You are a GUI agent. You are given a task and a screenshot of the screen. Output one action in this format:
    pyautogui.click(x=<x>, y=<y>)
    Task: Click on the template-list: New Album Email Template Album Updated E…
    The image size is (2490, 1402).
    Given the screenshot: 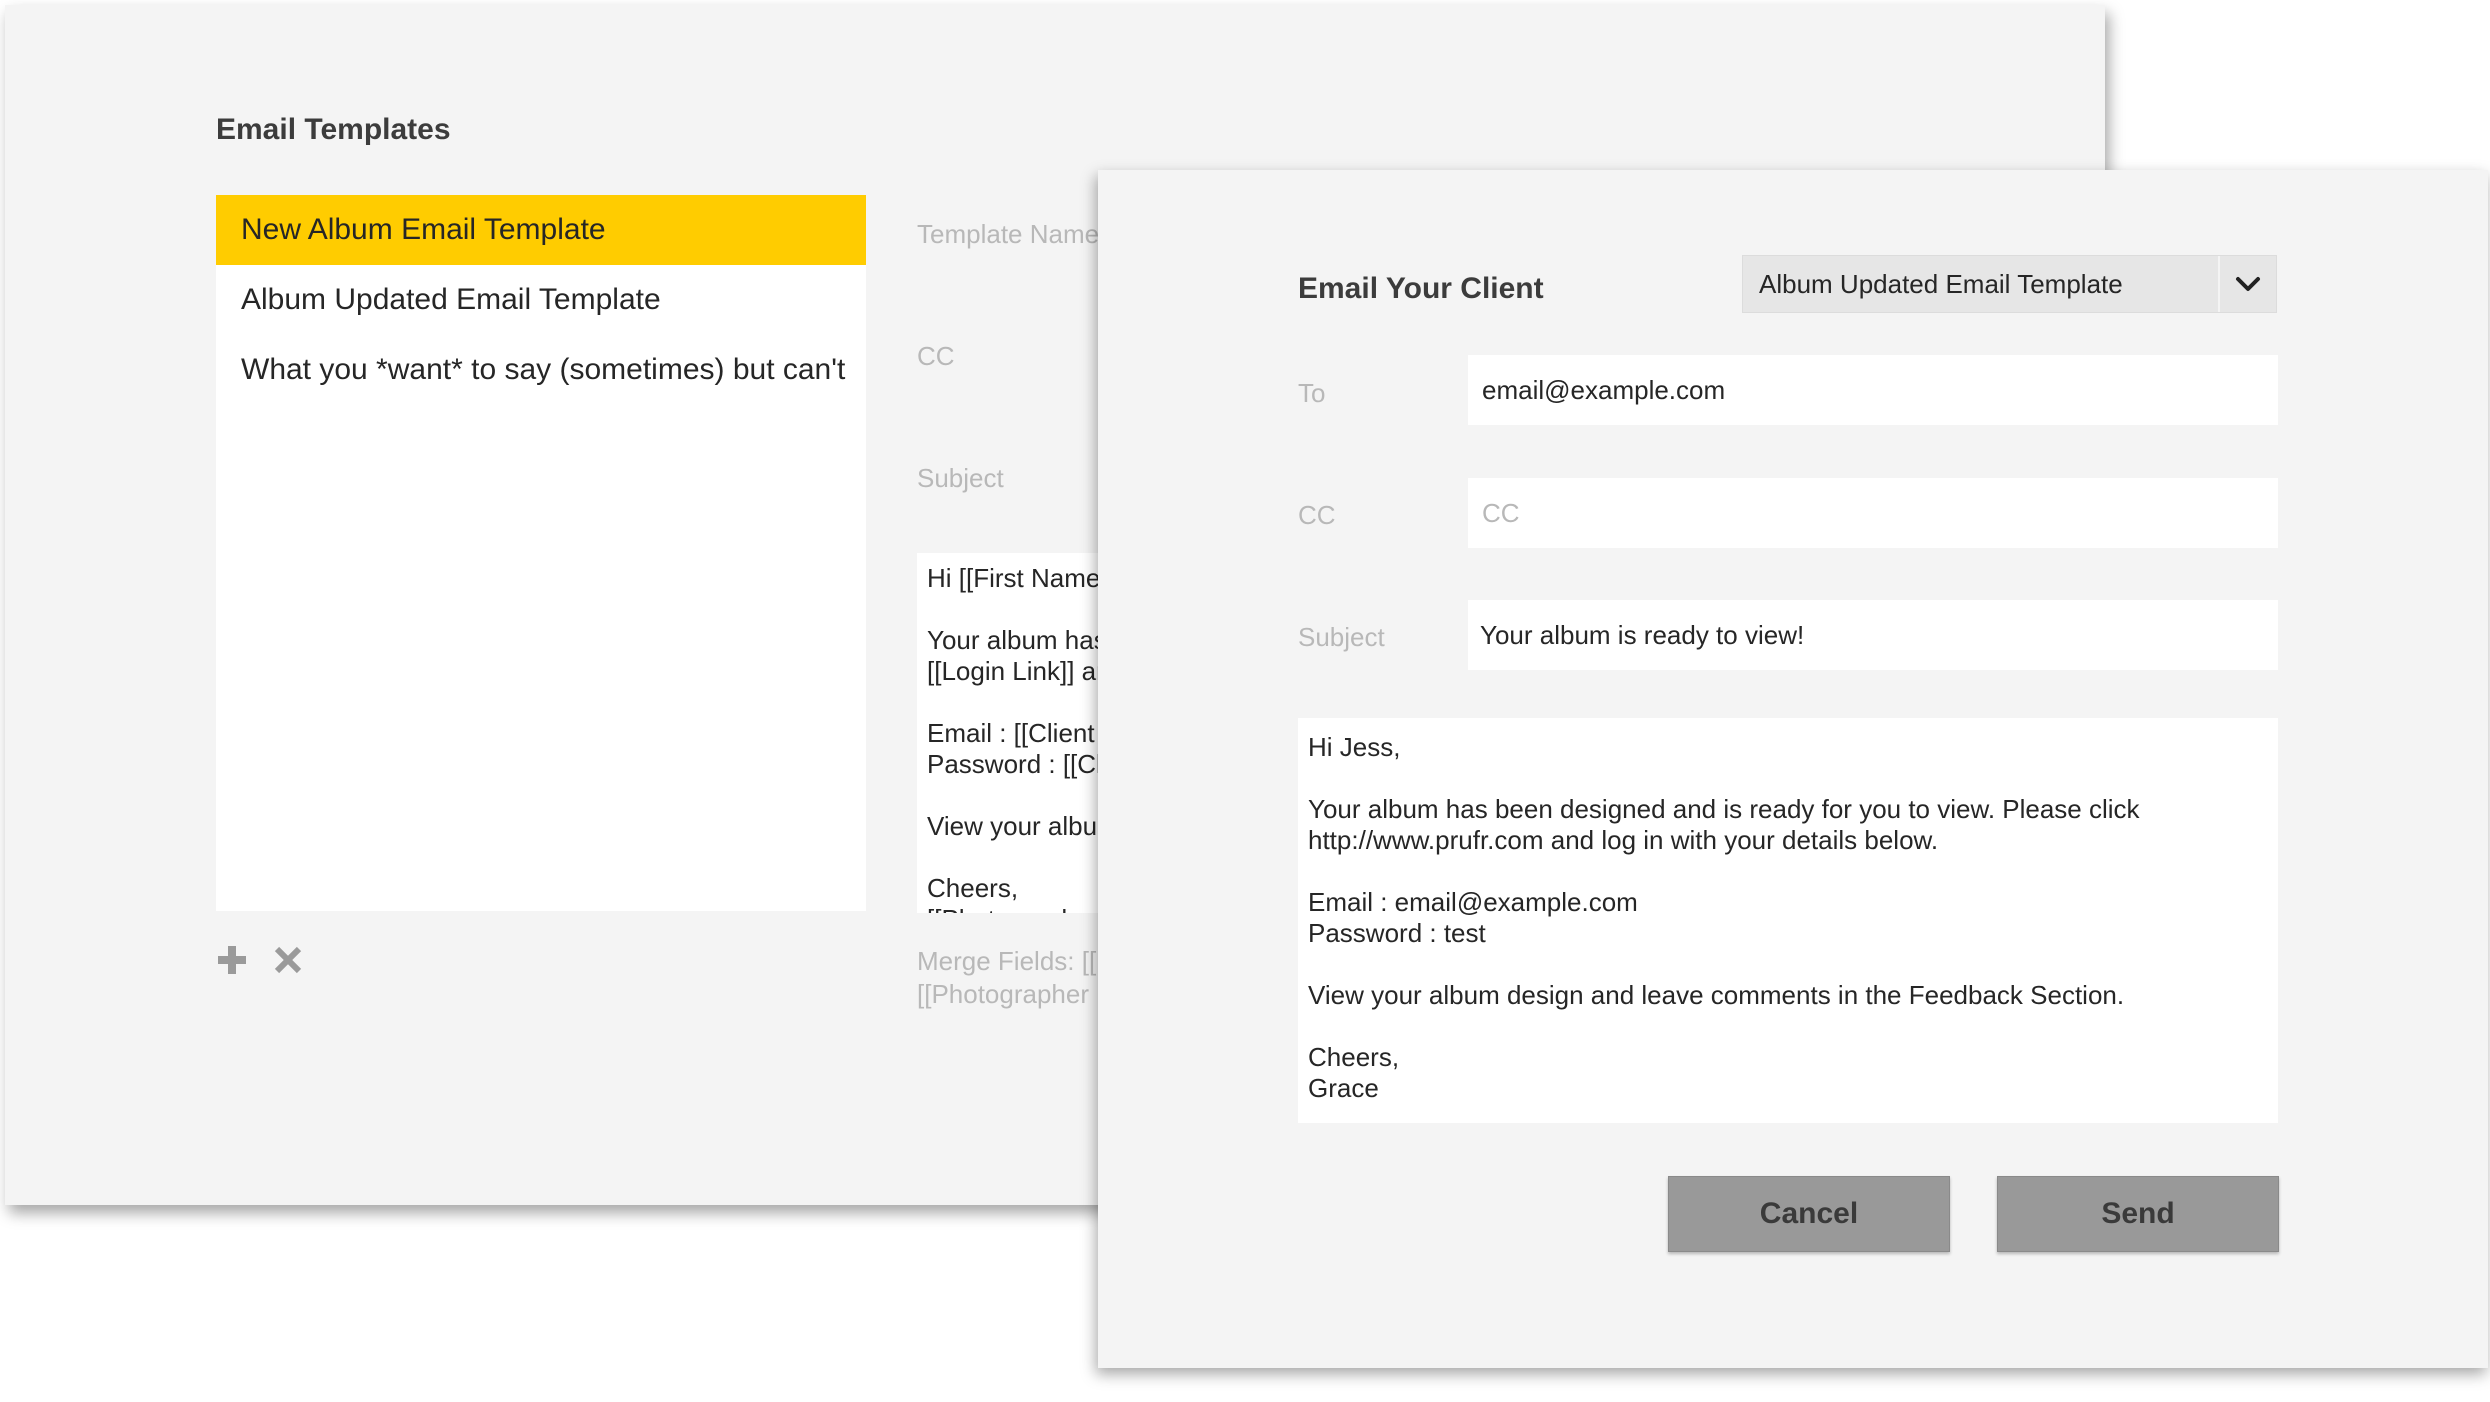 What is the action you would take?
    pyautogui.click(x=541, y=553)
    